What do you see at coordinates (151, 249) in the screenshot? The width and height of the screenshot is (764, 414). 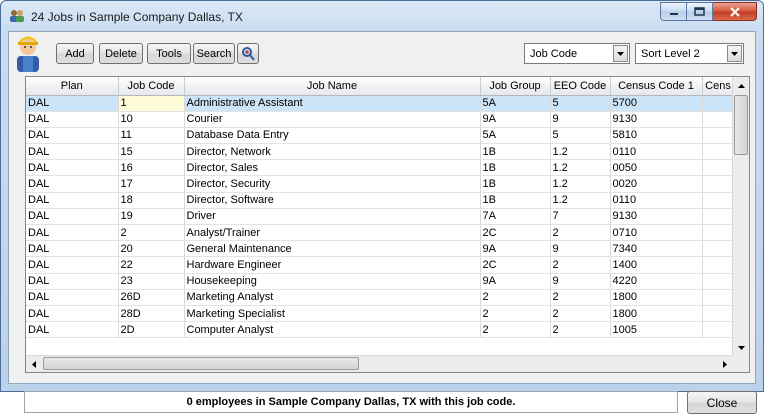 I see `table-cell: 20` at bounding box center [151, 249].